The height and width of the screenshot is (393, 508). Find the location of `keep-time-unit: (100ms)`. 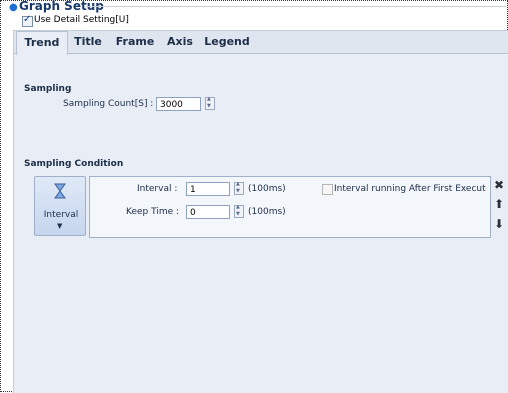

keep-time-unit: (100ms) is located at coordinates (267, 212).